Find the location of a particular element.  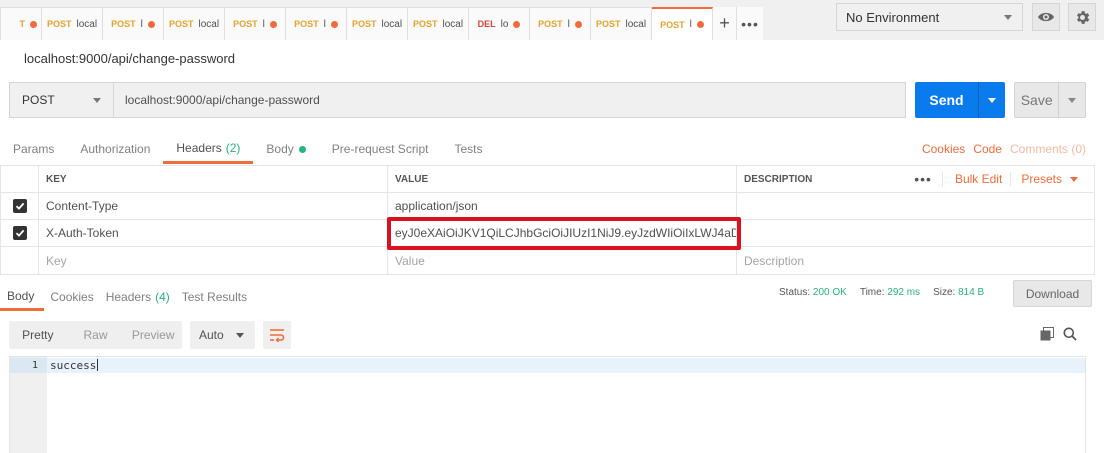

request-tab: T is located at coordinates (21, 23).